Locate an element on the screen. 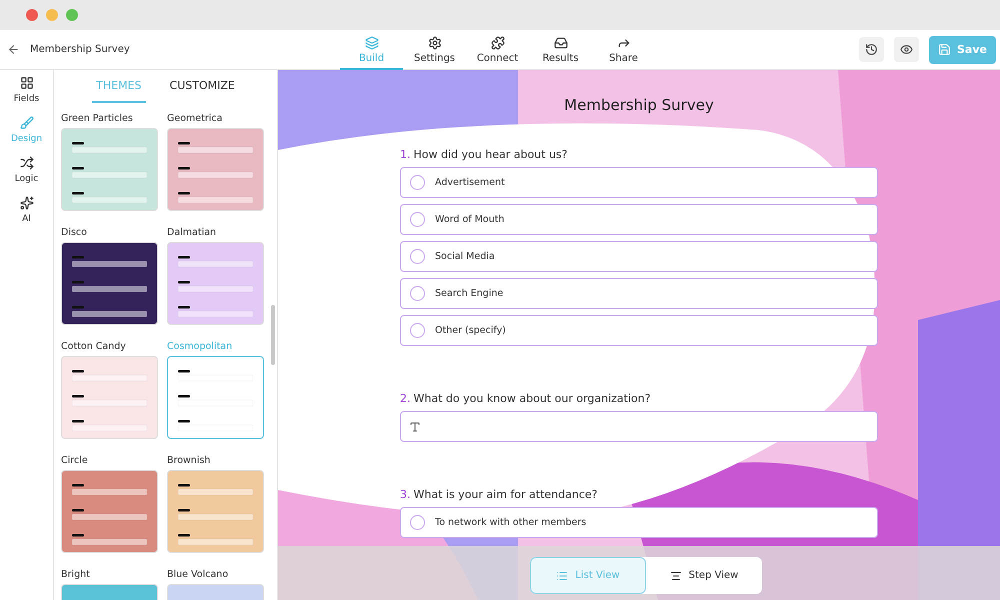  nav-tab: Share is located at coordinates (623, 50).